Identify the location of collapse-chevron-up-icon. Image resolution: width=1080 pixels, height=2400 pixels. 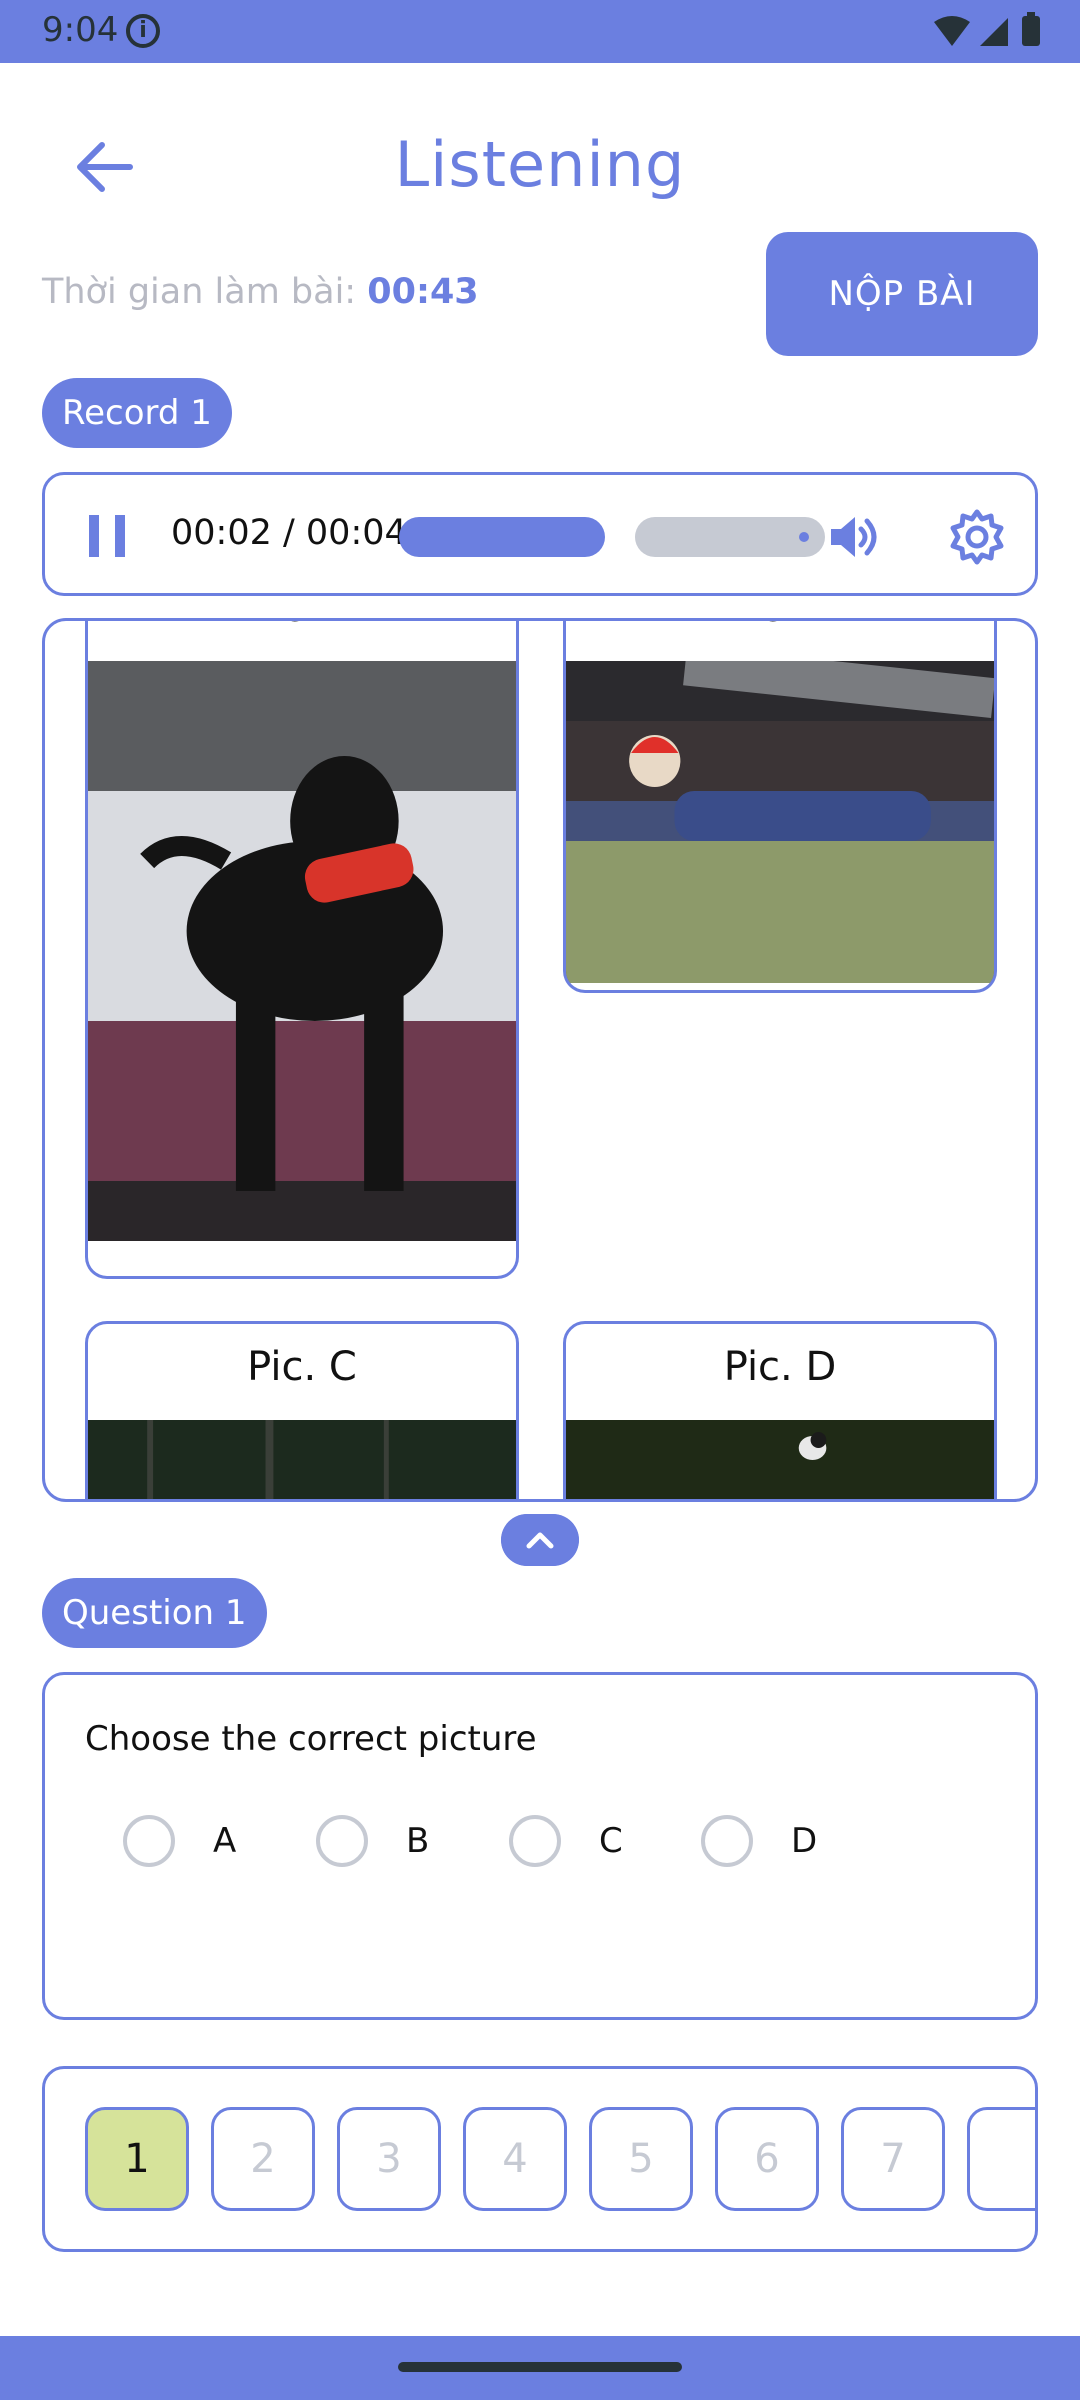
(540, 1540).